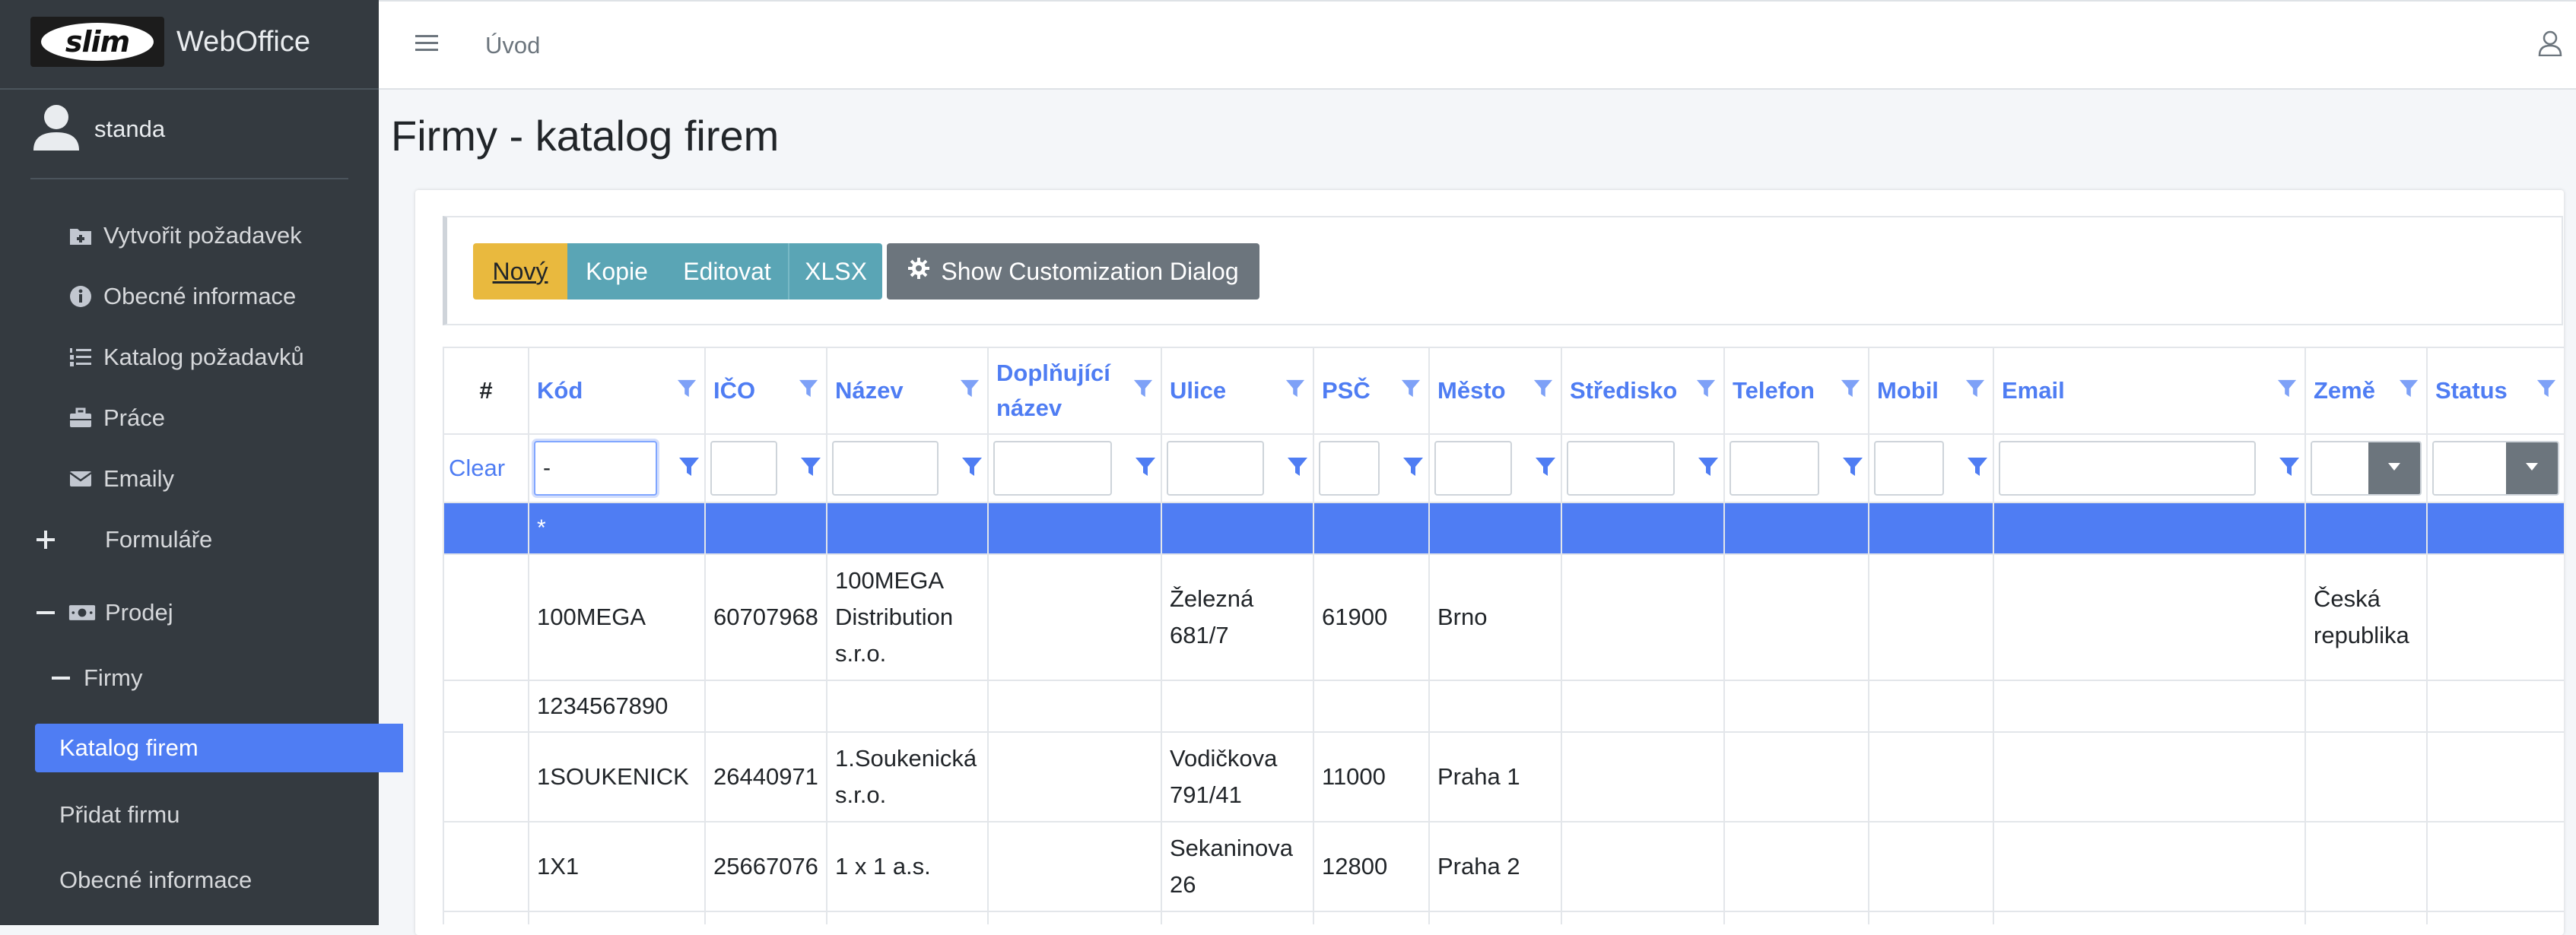 The width and height of the screenshot is (2576, 935). Describe the element at coordinates (1237, 391) in the screenshot. I see `column-header-ulice: Ulice` at that location.